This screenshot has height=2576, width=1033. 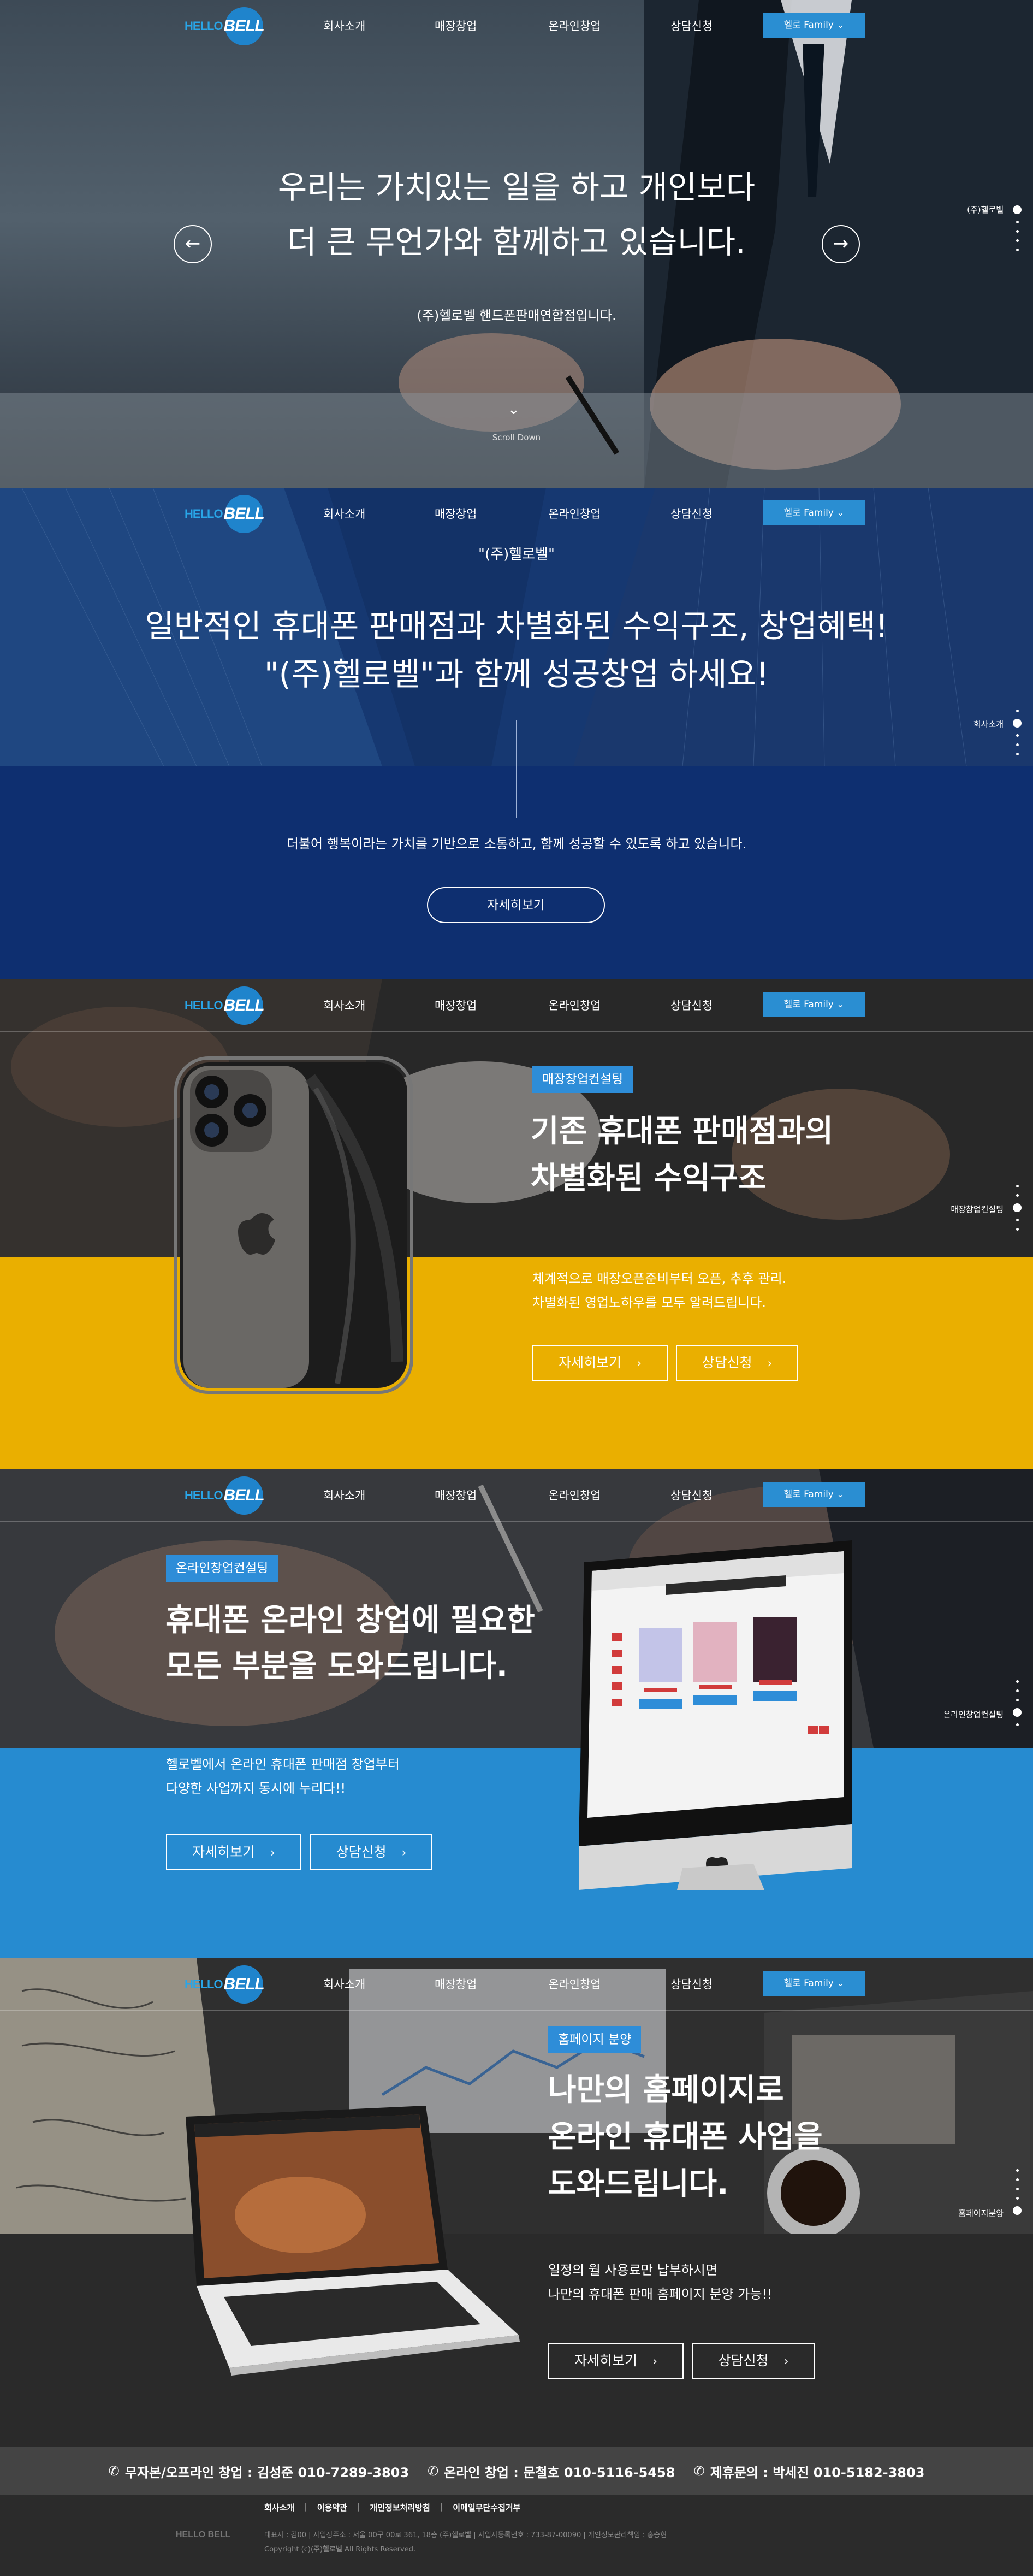 I want to click on store-consult-button: 상담신청 ›, so click(x=737, y=1363).